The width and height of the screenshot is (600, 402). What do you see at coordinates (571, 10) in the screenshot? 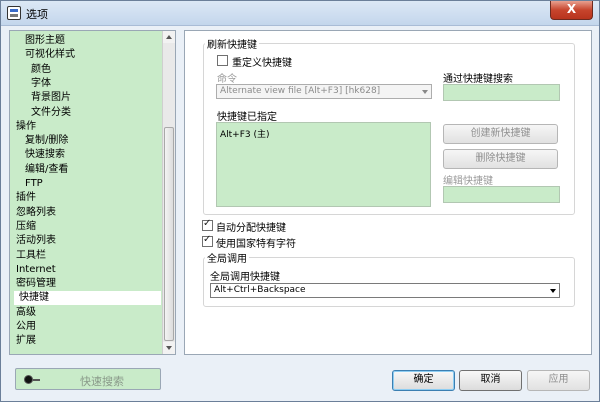
I see `close-button: X` at bounding box center [571, 10].